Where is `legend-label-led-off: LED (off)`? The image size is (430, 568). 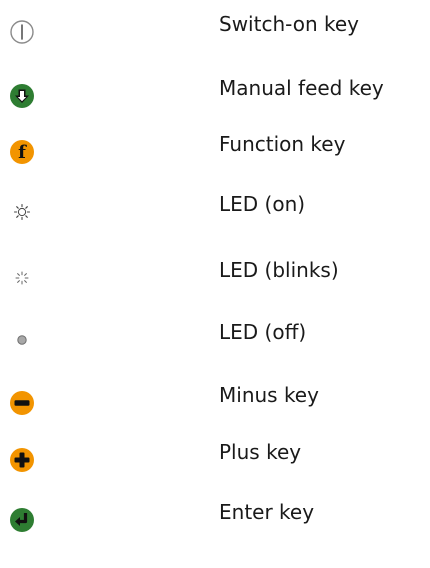 legend-label-led-off: LED (off) is located at coordinates (263, 332).